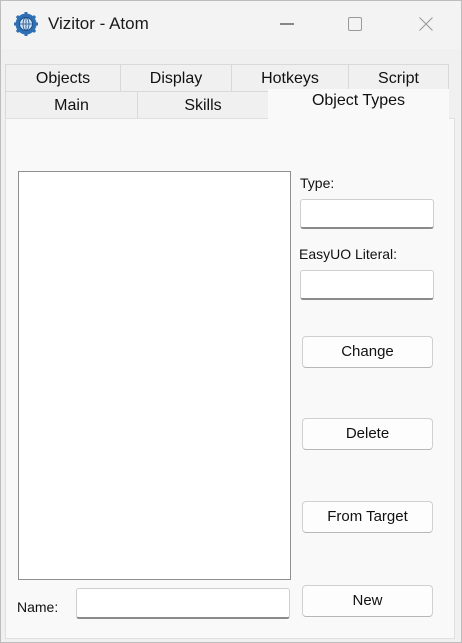 The height and width of the screenshot is (643, 462). I want to click on maximize-button, so click(355, 24).